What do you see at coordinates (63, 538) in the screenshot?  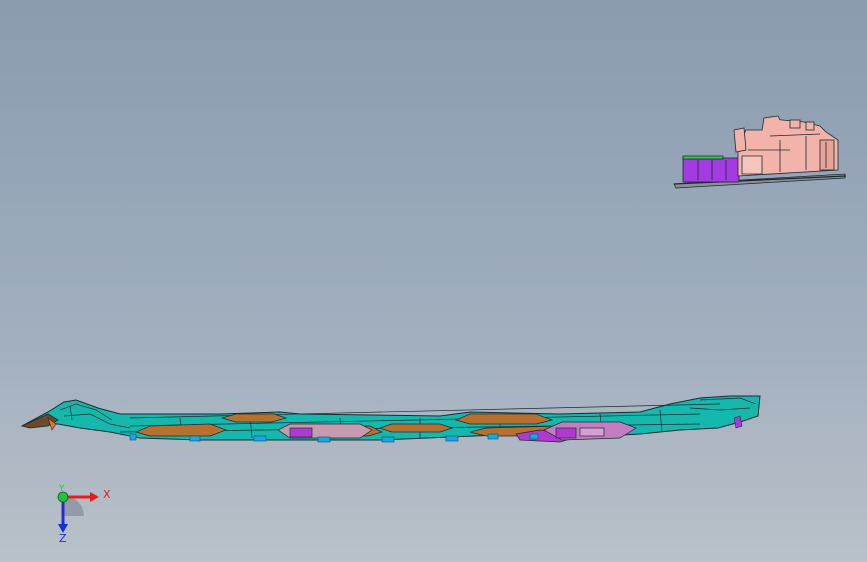 I see `z-axis-label: Z` at bounding box center [63, 538].